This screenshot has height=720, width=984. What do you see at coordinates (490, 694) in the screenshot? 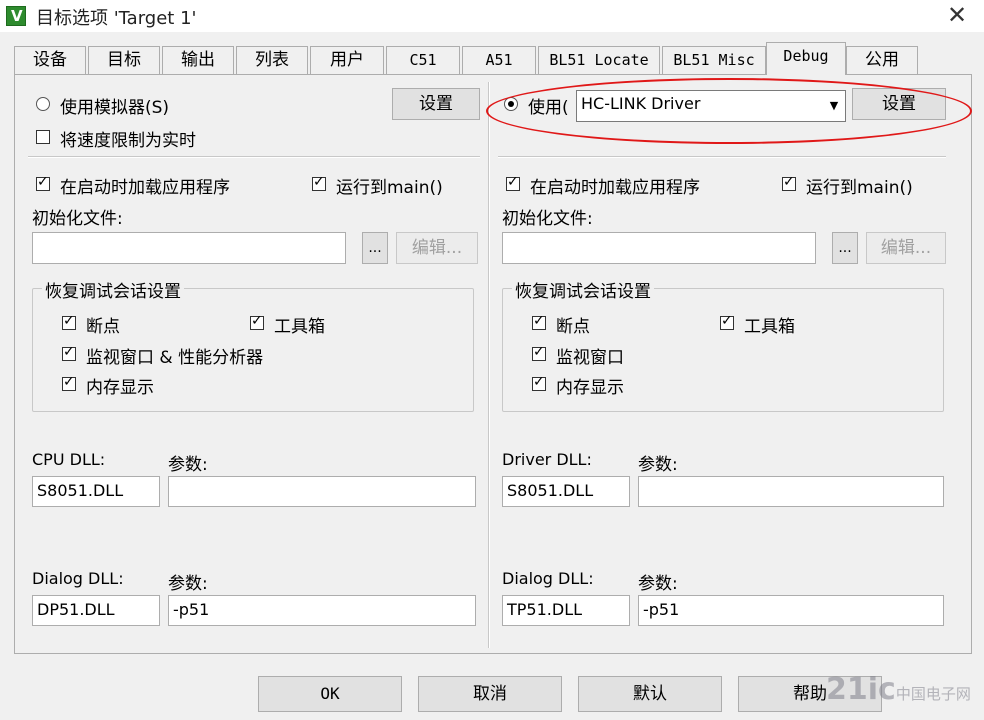
I see `cancel-button: 取消` at bounding box center [490, 694].